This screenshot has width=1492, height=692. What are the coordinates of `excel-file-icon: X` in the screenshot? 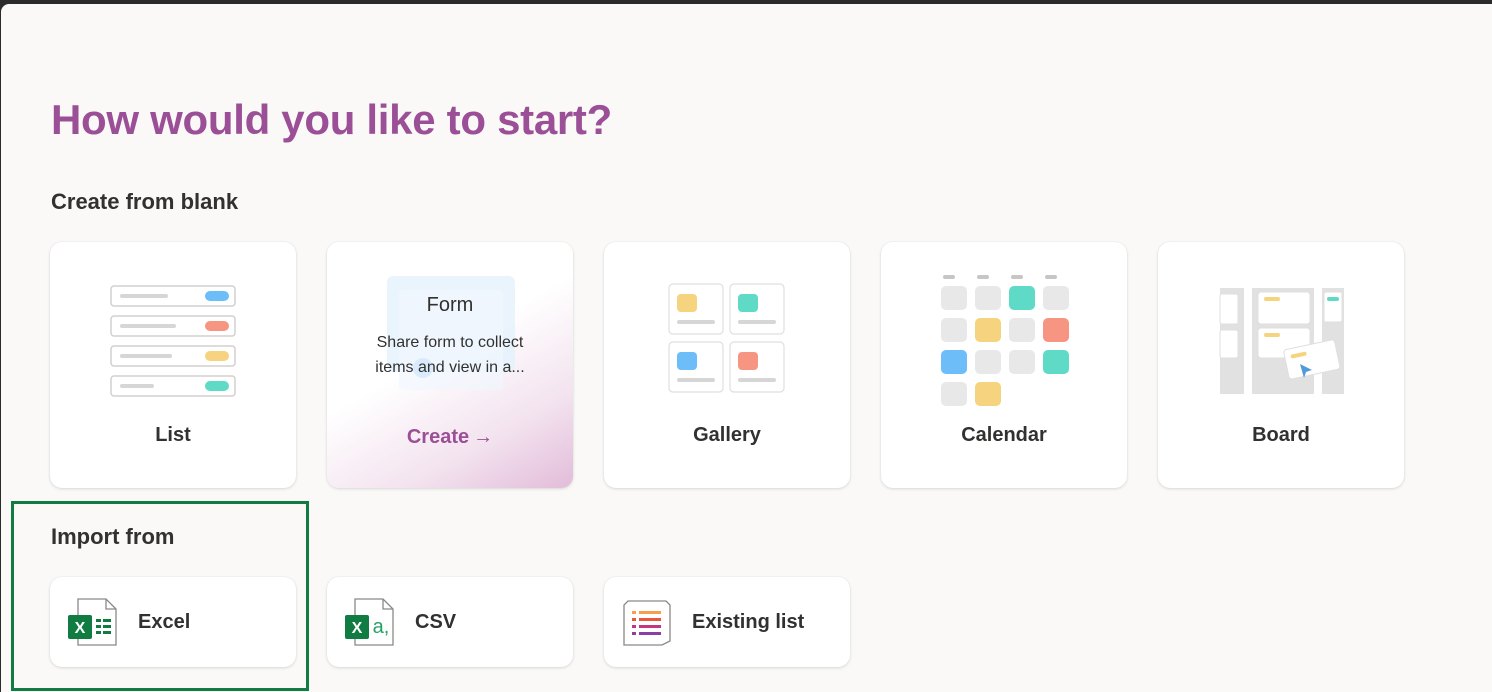 It's located at (92, 622).